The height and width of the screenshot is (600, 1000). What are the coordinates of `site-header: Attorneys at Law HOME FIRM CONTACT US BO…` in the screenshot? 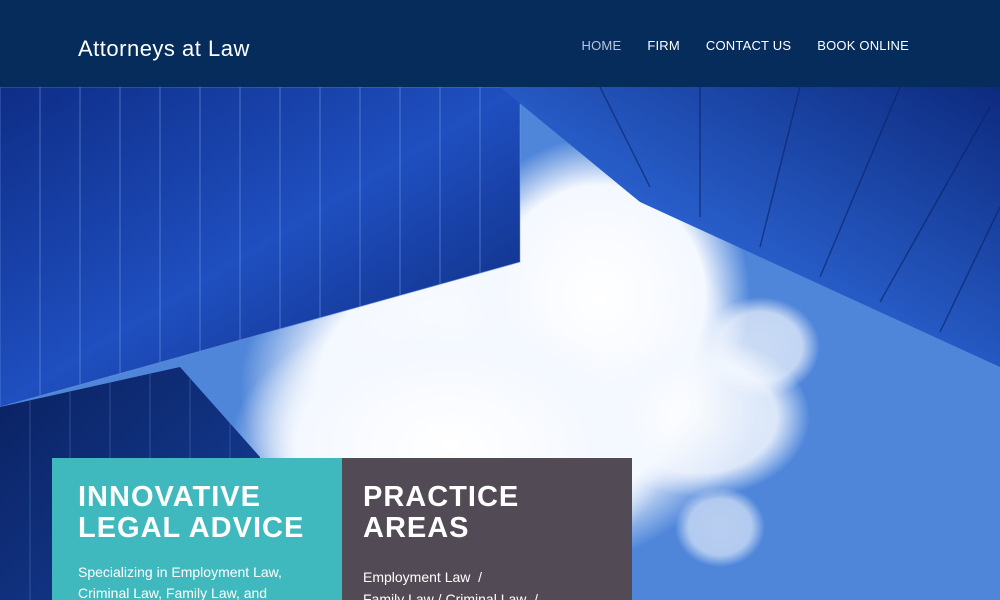 It's located at (500, 43).